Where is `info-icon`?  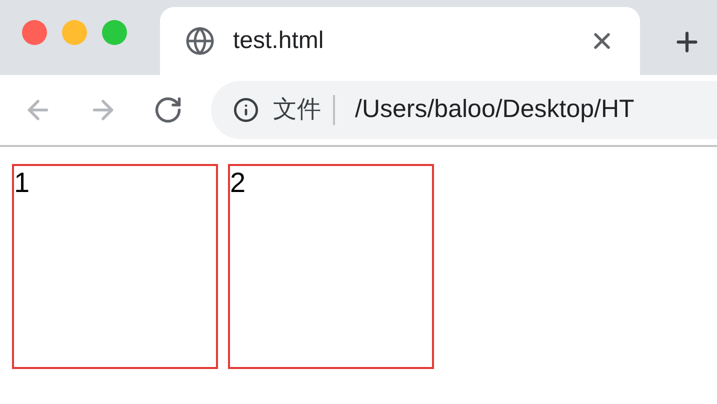 info-icon is located at coordinates (246, 110).